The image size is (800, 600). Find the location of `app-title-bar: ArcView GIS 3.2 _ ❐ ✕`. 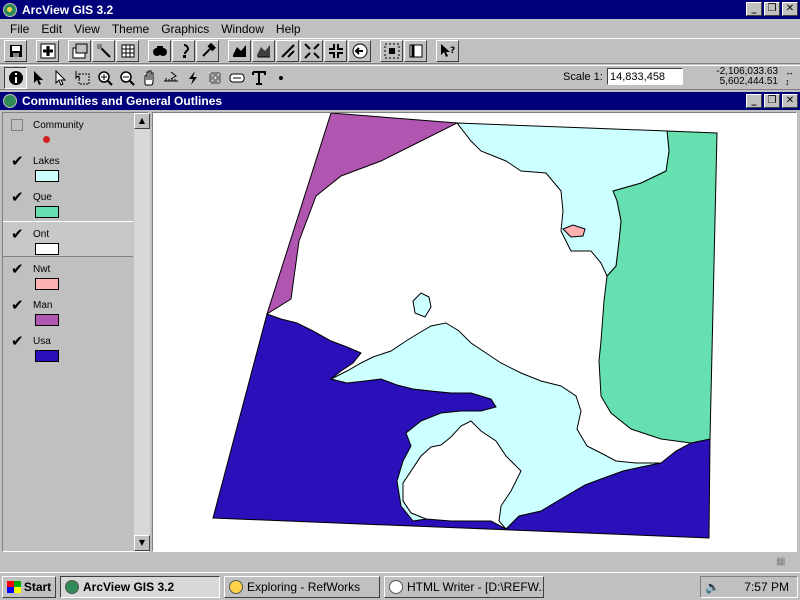

app-title-bar: ArcView GIS 3.2 _ ❐ ✕ is located at coordinates (400, 9).